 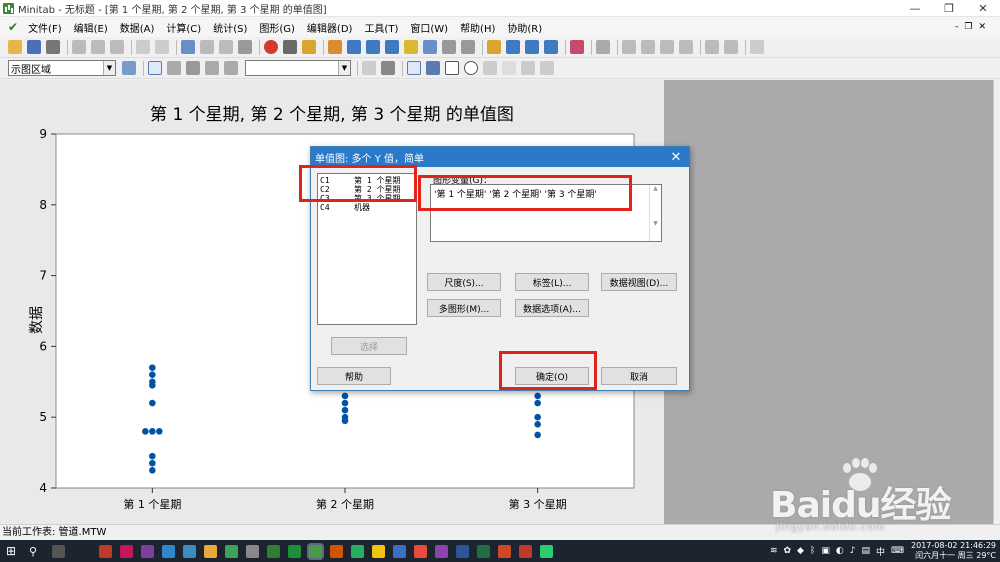 What do you see at coordinates (13, 27) in the screenshot?
I see `session-check-icon: ✔` at bounding box center [13, 27].